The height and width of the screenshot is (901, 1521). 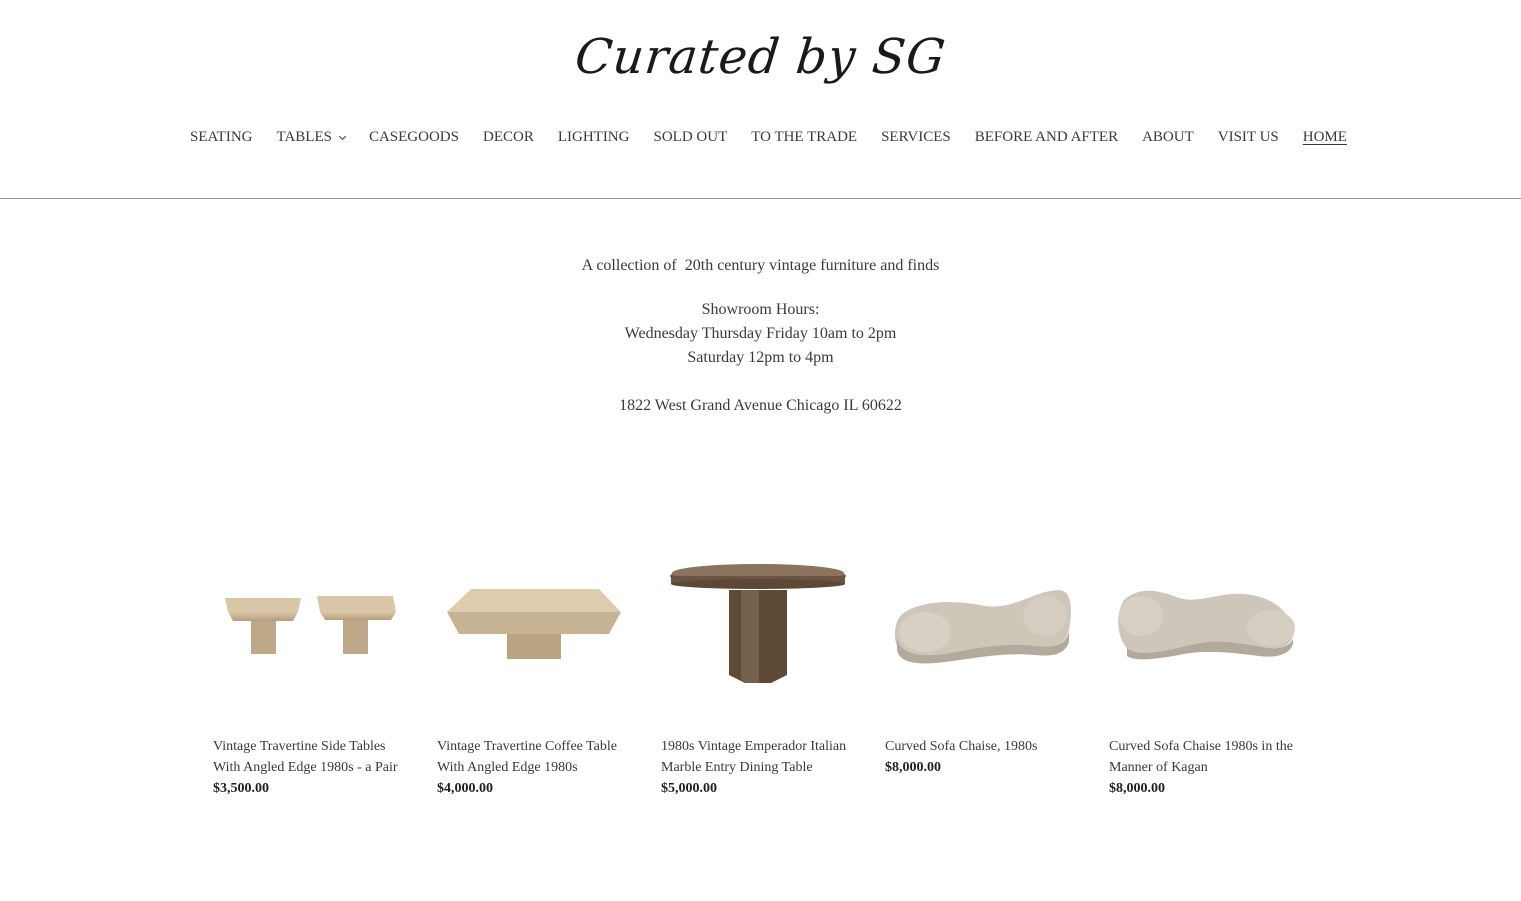 I want to click on nav-tables-label: TABLES, so click(x=304, y=136).